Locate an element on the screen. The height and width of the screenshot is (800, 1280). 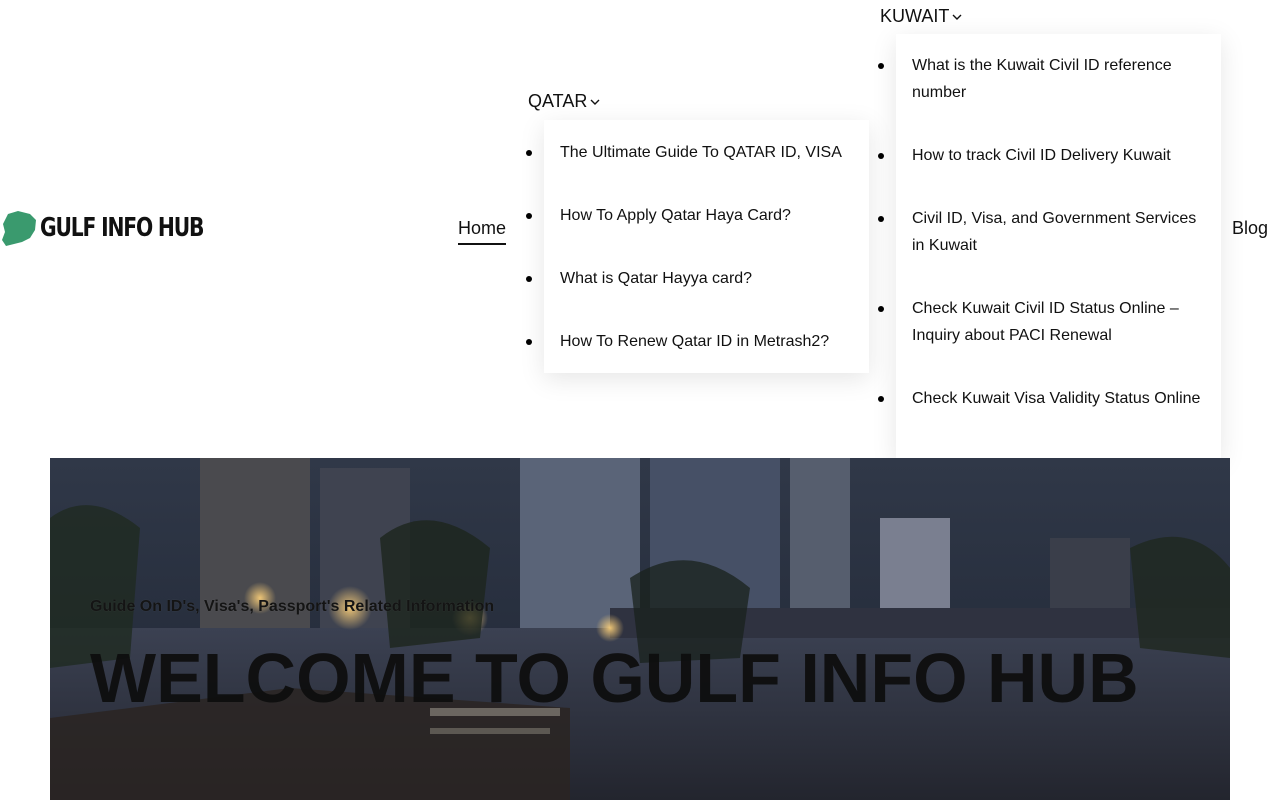
map-shape-icon is located at coordinates (19, 228).